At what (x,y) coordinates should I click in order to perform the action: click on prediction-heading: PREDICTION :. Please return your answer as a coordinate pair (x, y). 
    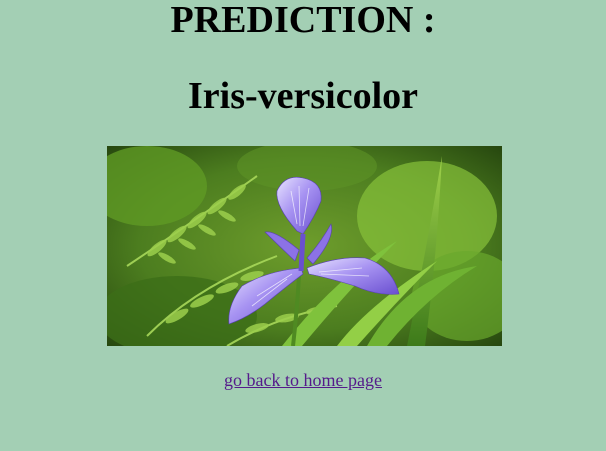
    Looking at the image, I should click on (303, 20).